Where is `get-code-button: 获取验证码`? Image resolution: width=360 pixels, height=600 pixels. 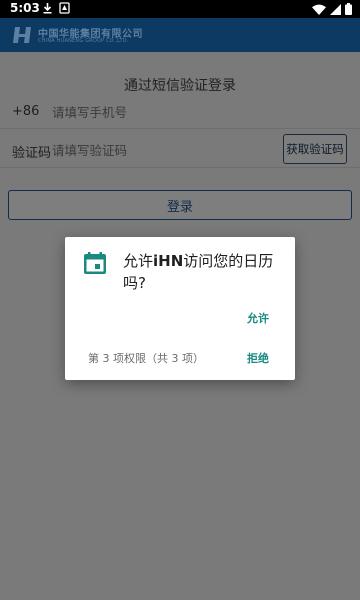
get-code-button: 获取验证码 is located at coordinates (315, 149).